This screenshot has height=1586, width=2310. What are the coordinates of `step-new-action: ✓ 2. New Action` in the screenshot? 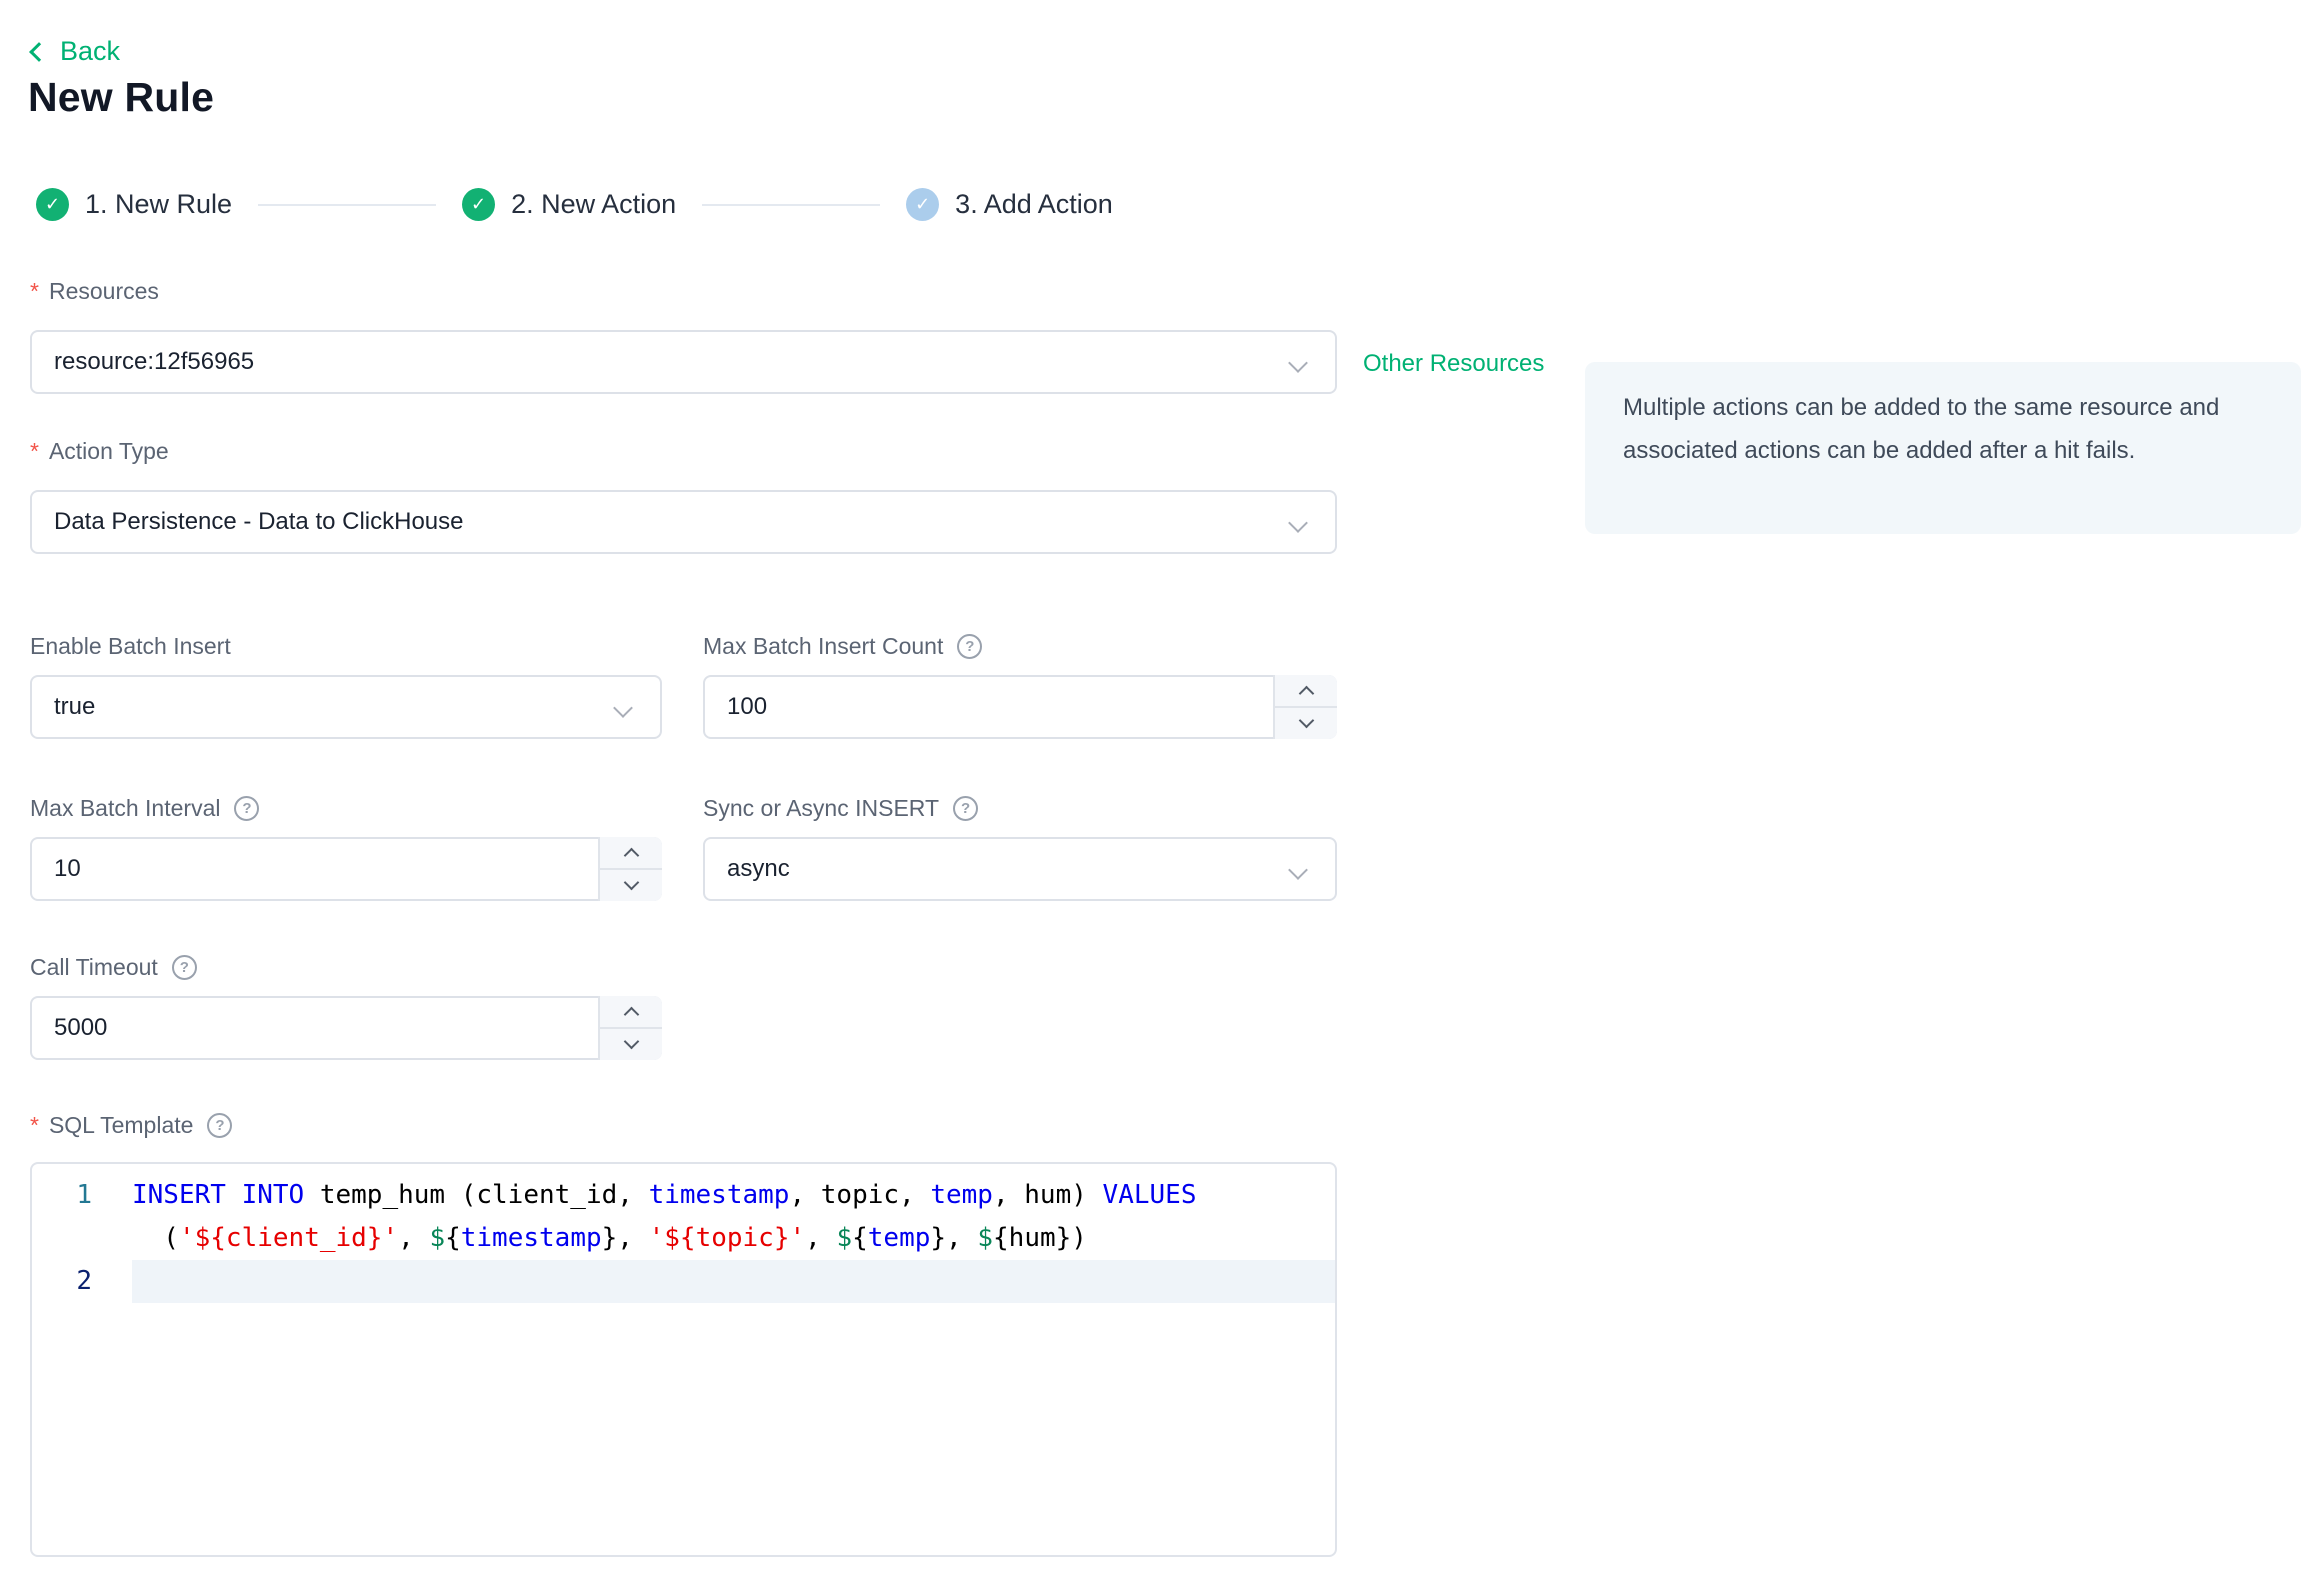 It's located at (569, 204).